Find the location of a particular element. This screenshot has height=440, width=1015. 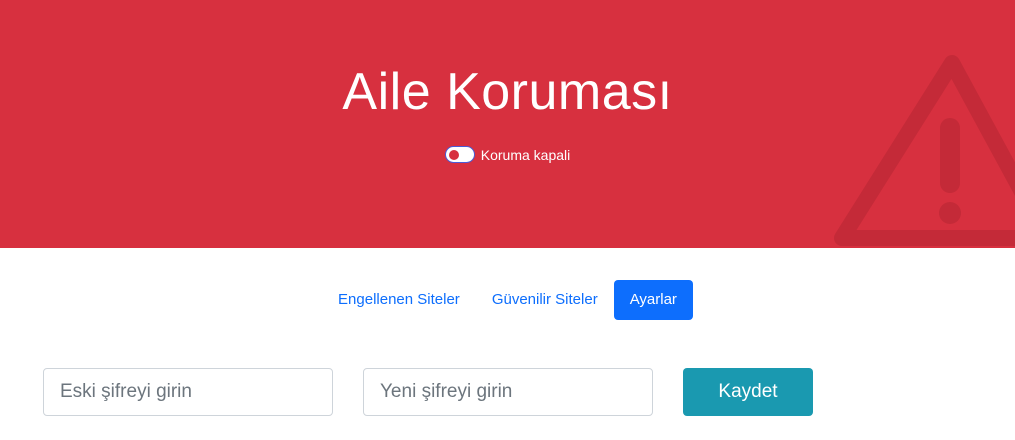

page-title: Aile Koruması is located at coordinates (507, 92).